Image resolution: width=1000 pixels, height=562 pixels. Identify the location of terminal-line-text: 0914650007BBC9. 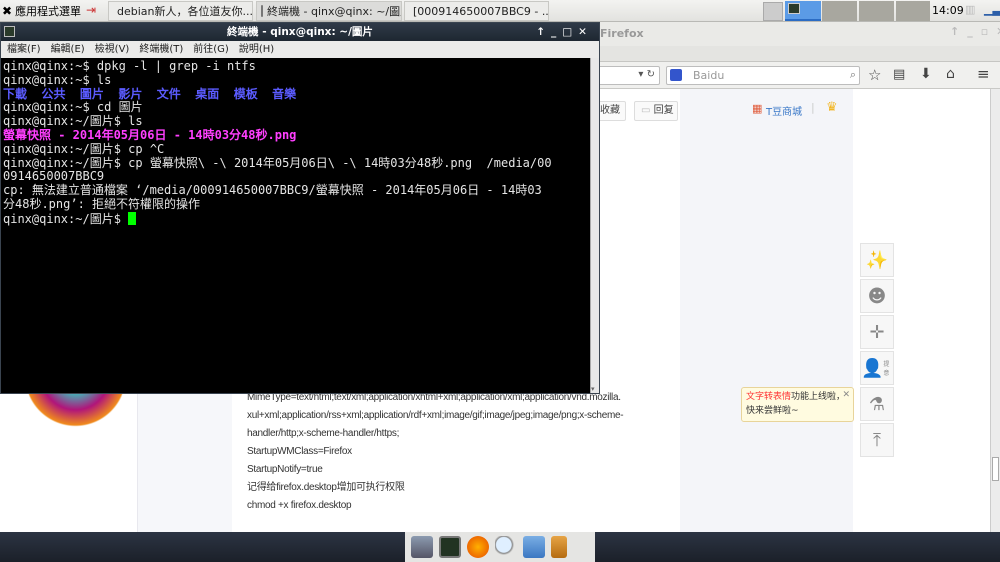
(54, 176).